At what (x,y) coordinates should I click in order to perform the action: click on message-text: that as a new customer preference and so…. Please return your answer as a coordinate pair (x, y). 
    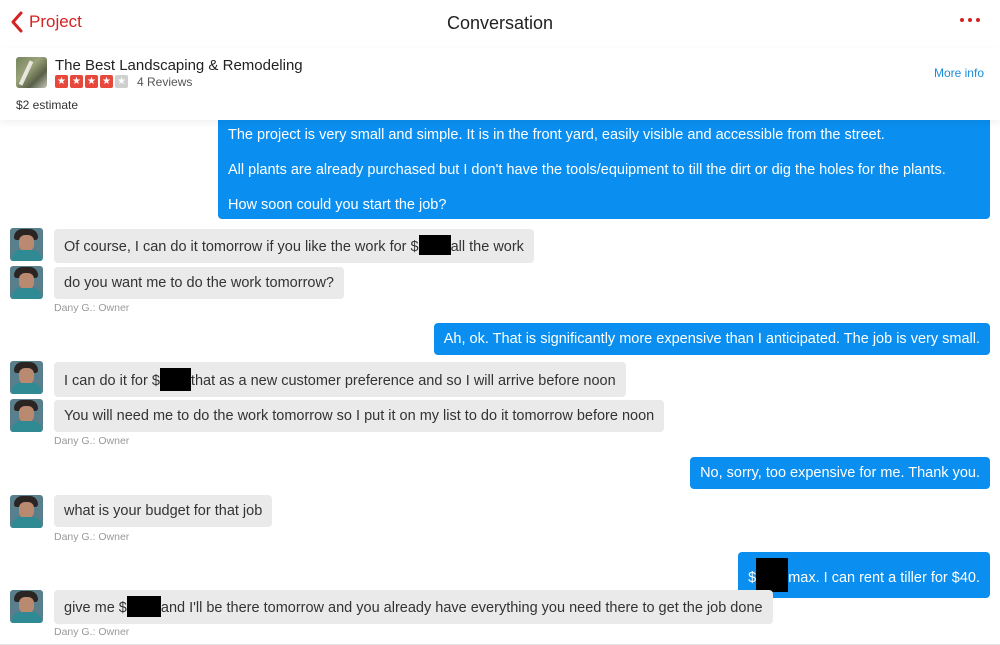
    Looking at the image, I should click on (403, 381).